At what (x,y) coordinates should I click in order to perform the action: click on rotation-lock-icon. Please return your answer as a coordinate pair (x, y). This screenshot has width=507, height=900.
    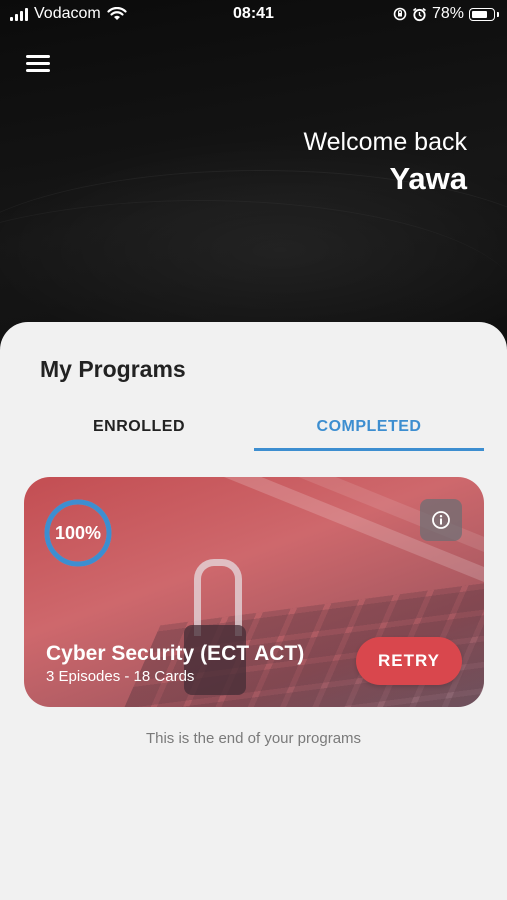
    Looking at the image, I should click on (400, 14).